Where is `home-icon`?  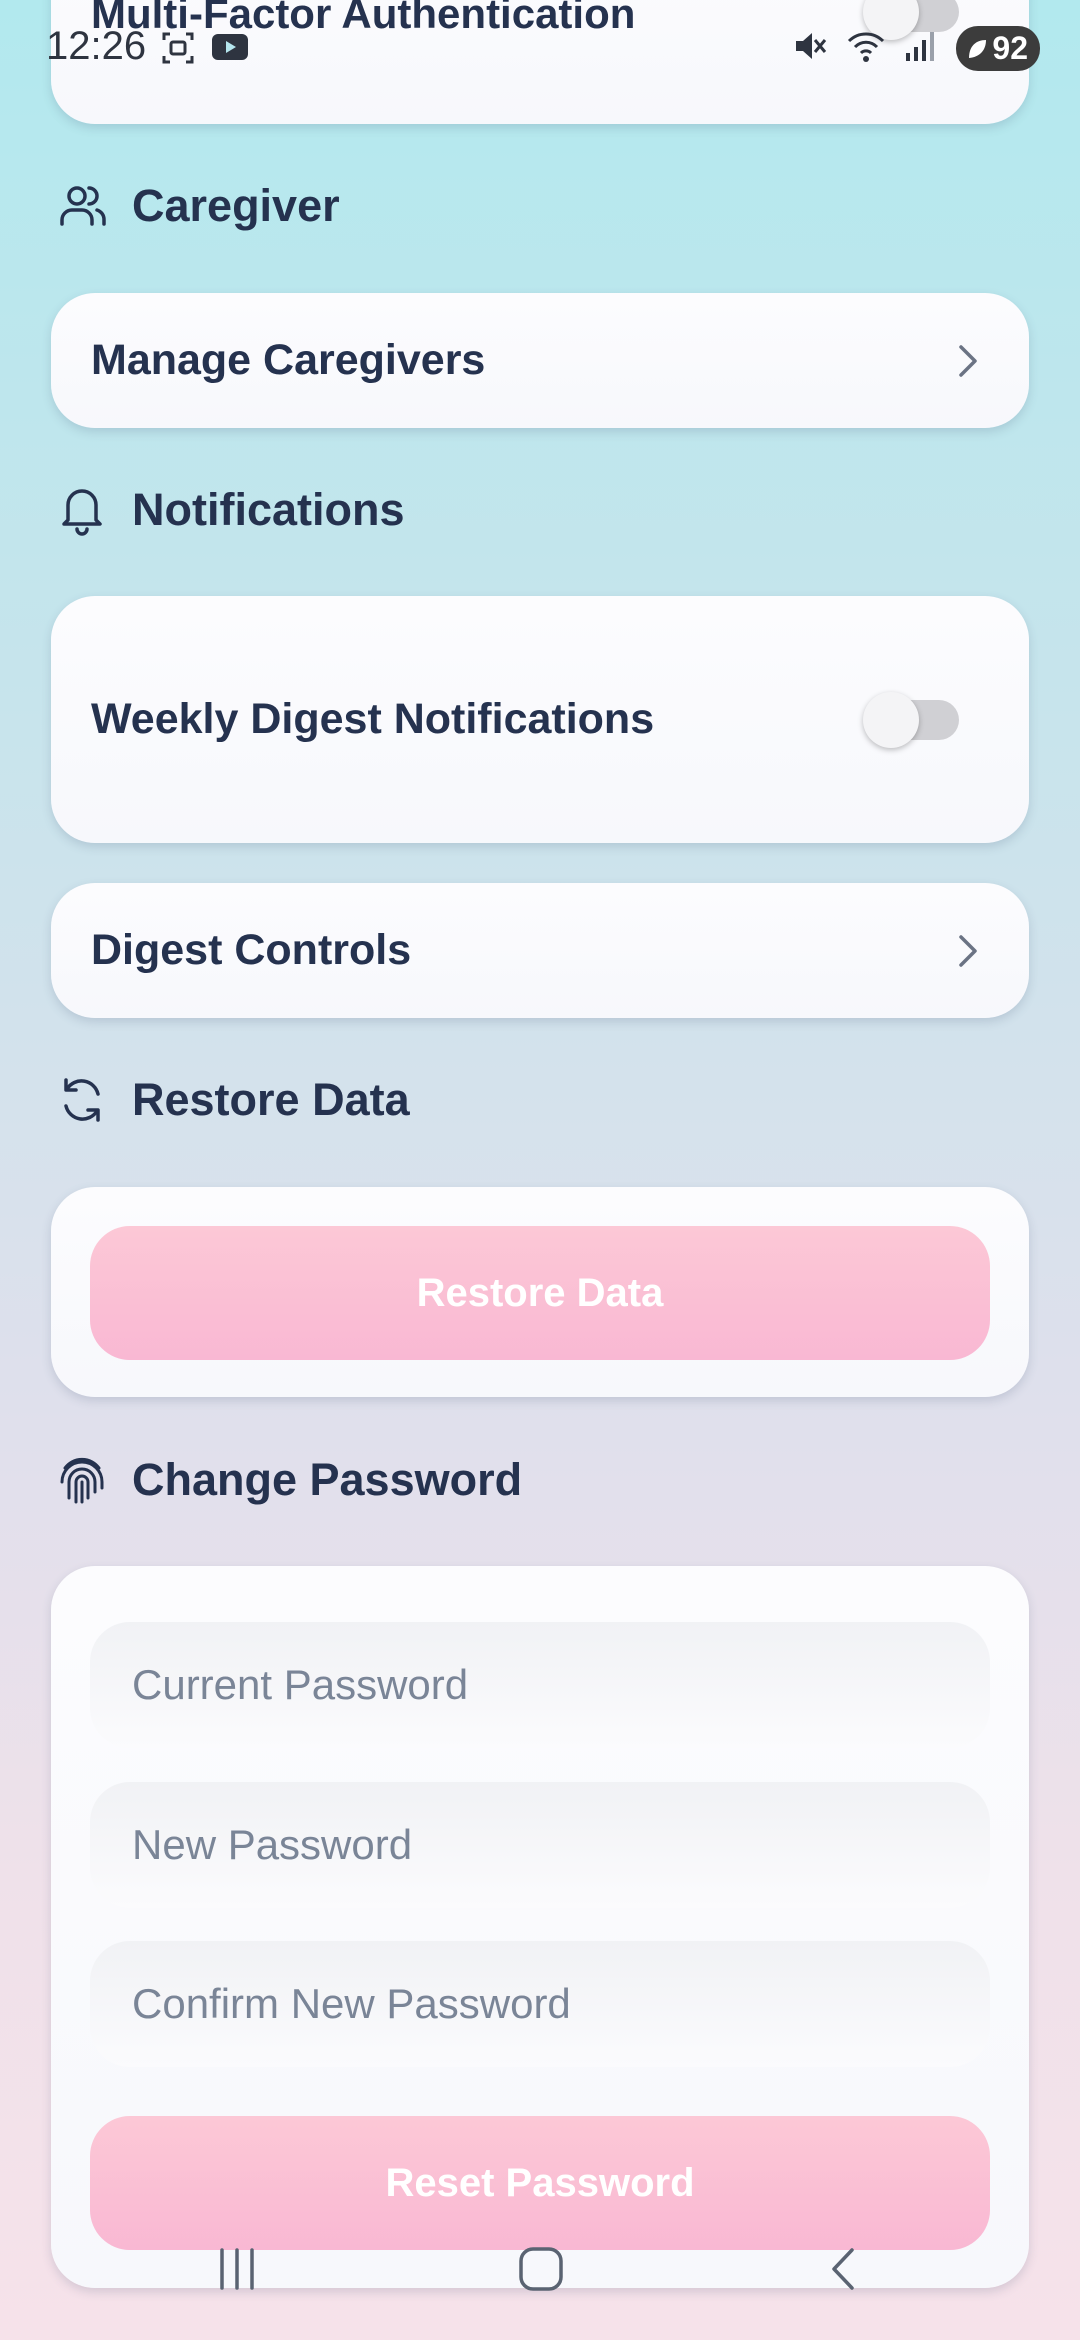
home-icon is located at coordinates (541, 2269).